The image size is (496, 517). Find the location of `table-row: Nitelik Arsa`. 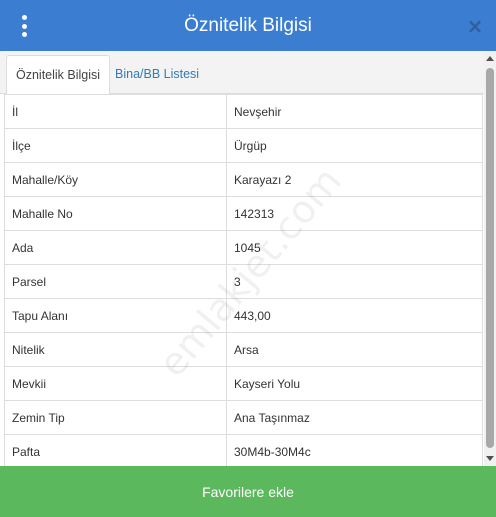

table-row: Nitelik Arsa is located at coordinates (243, 349).